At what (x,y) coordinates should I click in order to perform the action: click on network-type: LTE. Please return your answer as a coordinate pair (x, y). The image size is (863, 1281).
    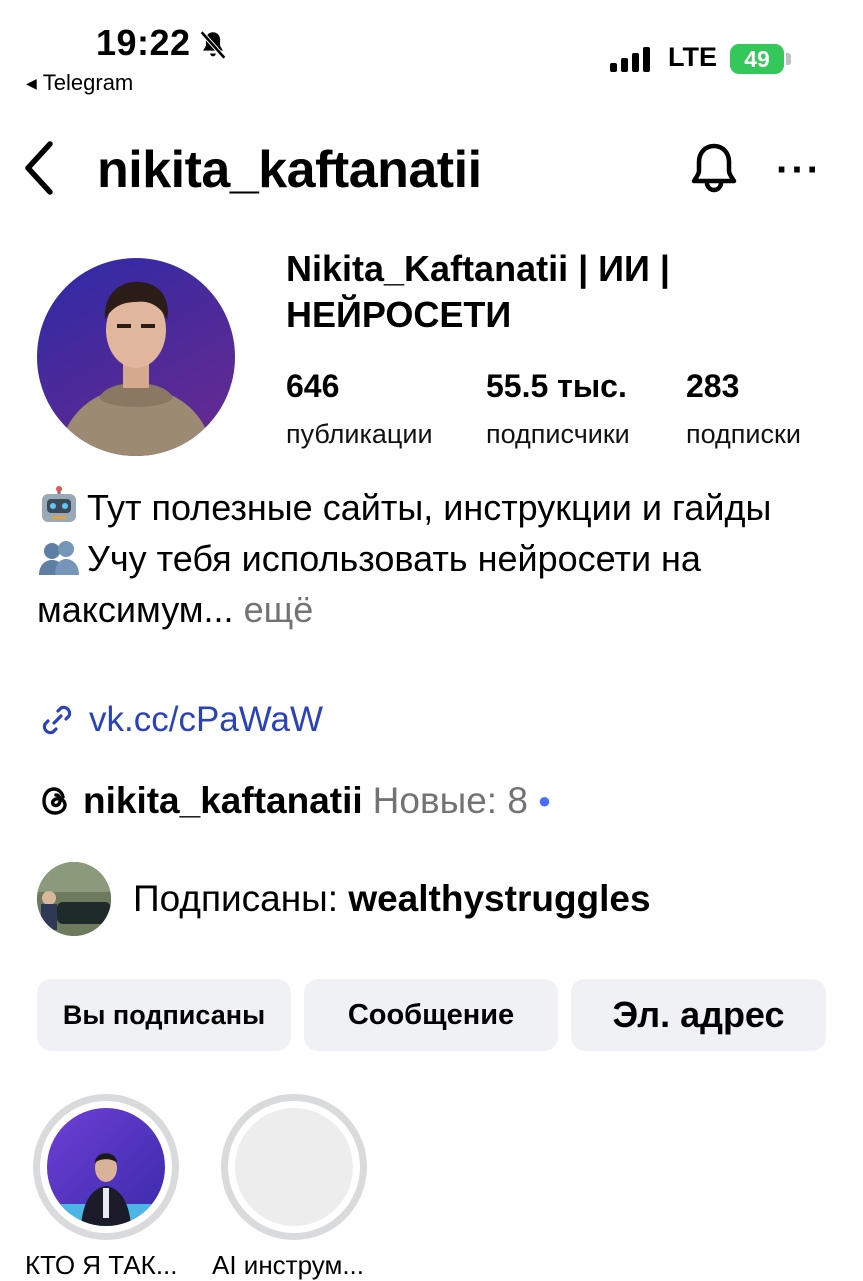
    Looking at the image, I should click on (692, 57).